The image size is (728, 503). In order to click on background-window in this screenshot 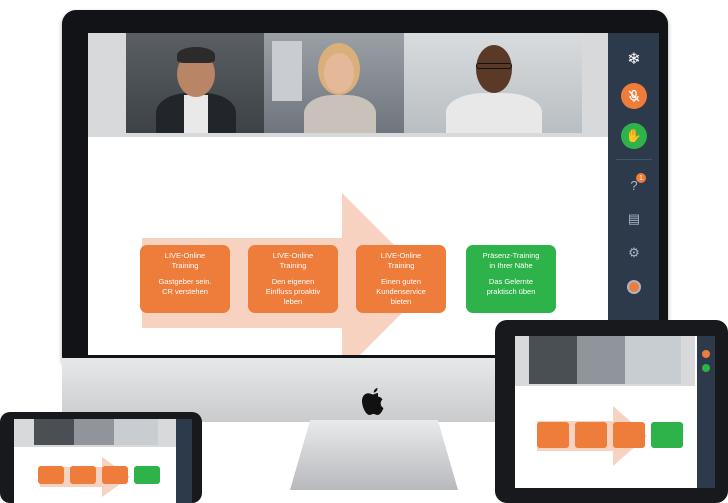, I will do `click(287, 71)`.